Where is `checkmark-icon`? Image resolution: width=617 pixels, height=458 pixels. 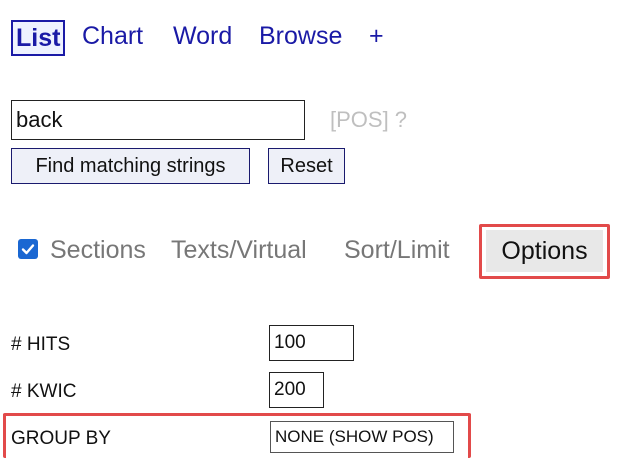
checkmark-icon is located at coordinates (28, 249).